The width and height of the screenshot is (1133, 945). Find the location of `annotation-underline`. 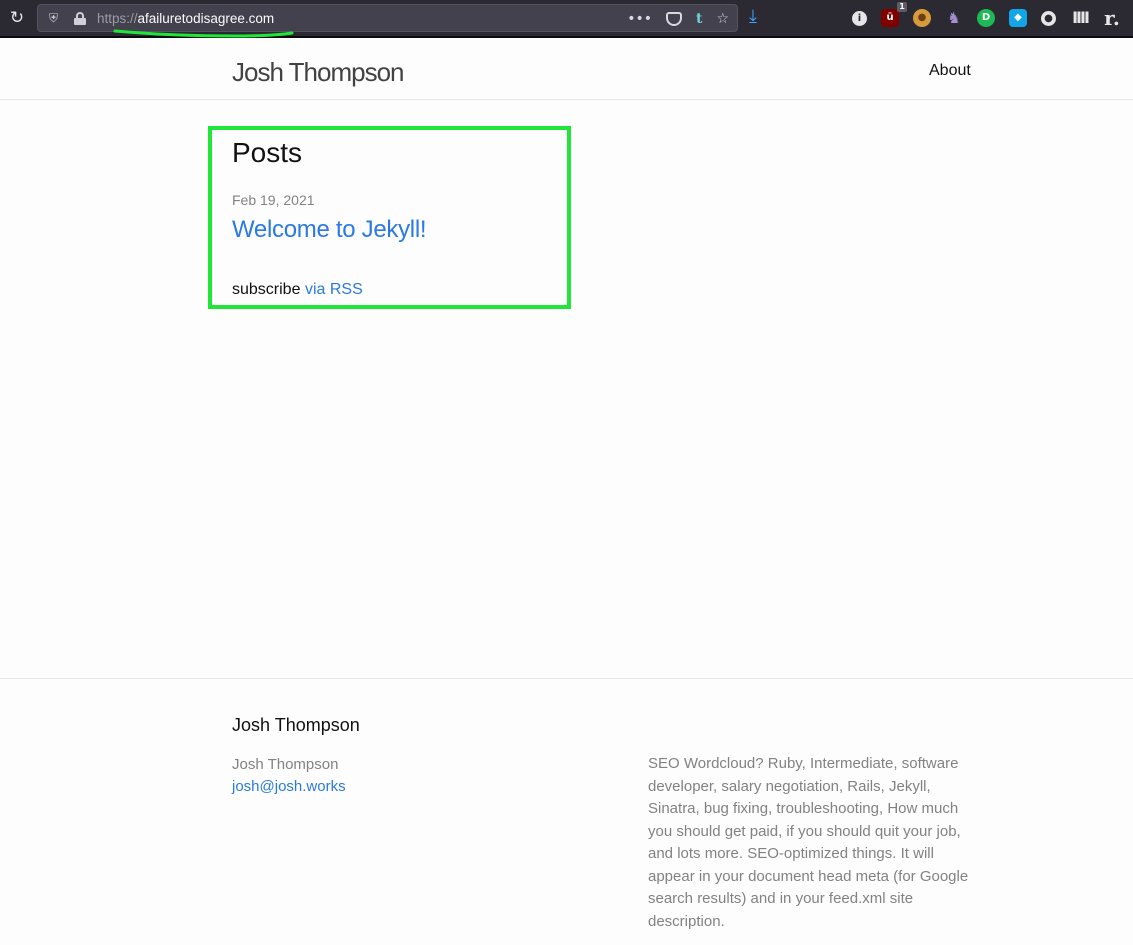

annotation-underline is located at coordinates (203, 33).